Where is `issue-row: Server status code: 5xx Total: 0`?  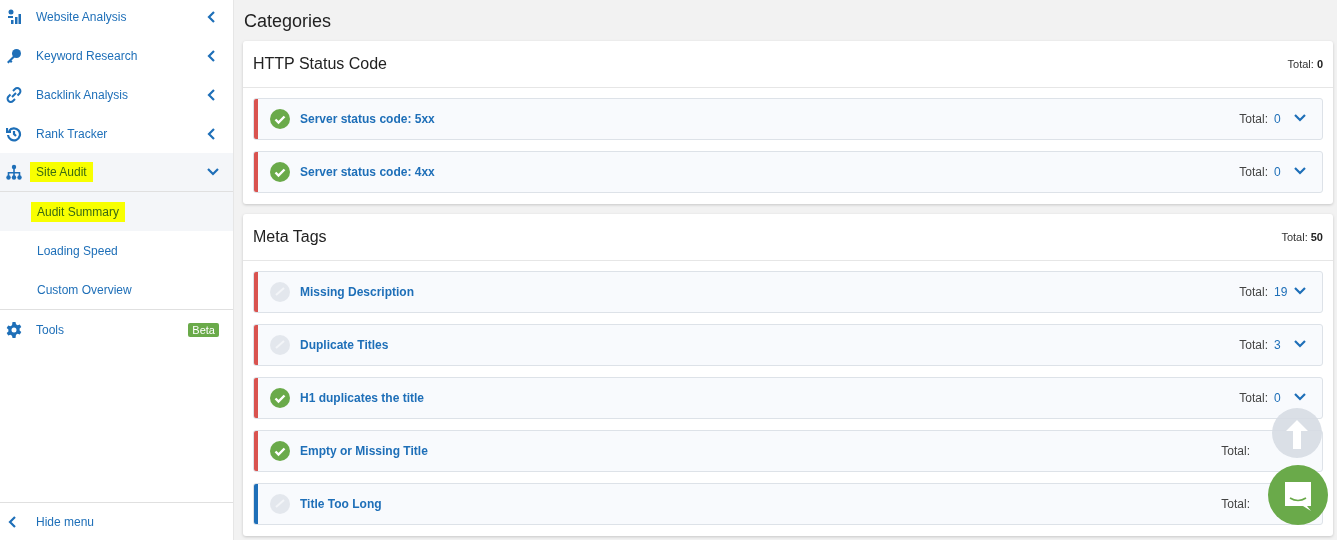 issue-row: Server status code: 5xx Total: 0 is located at coordinates (788, 119).